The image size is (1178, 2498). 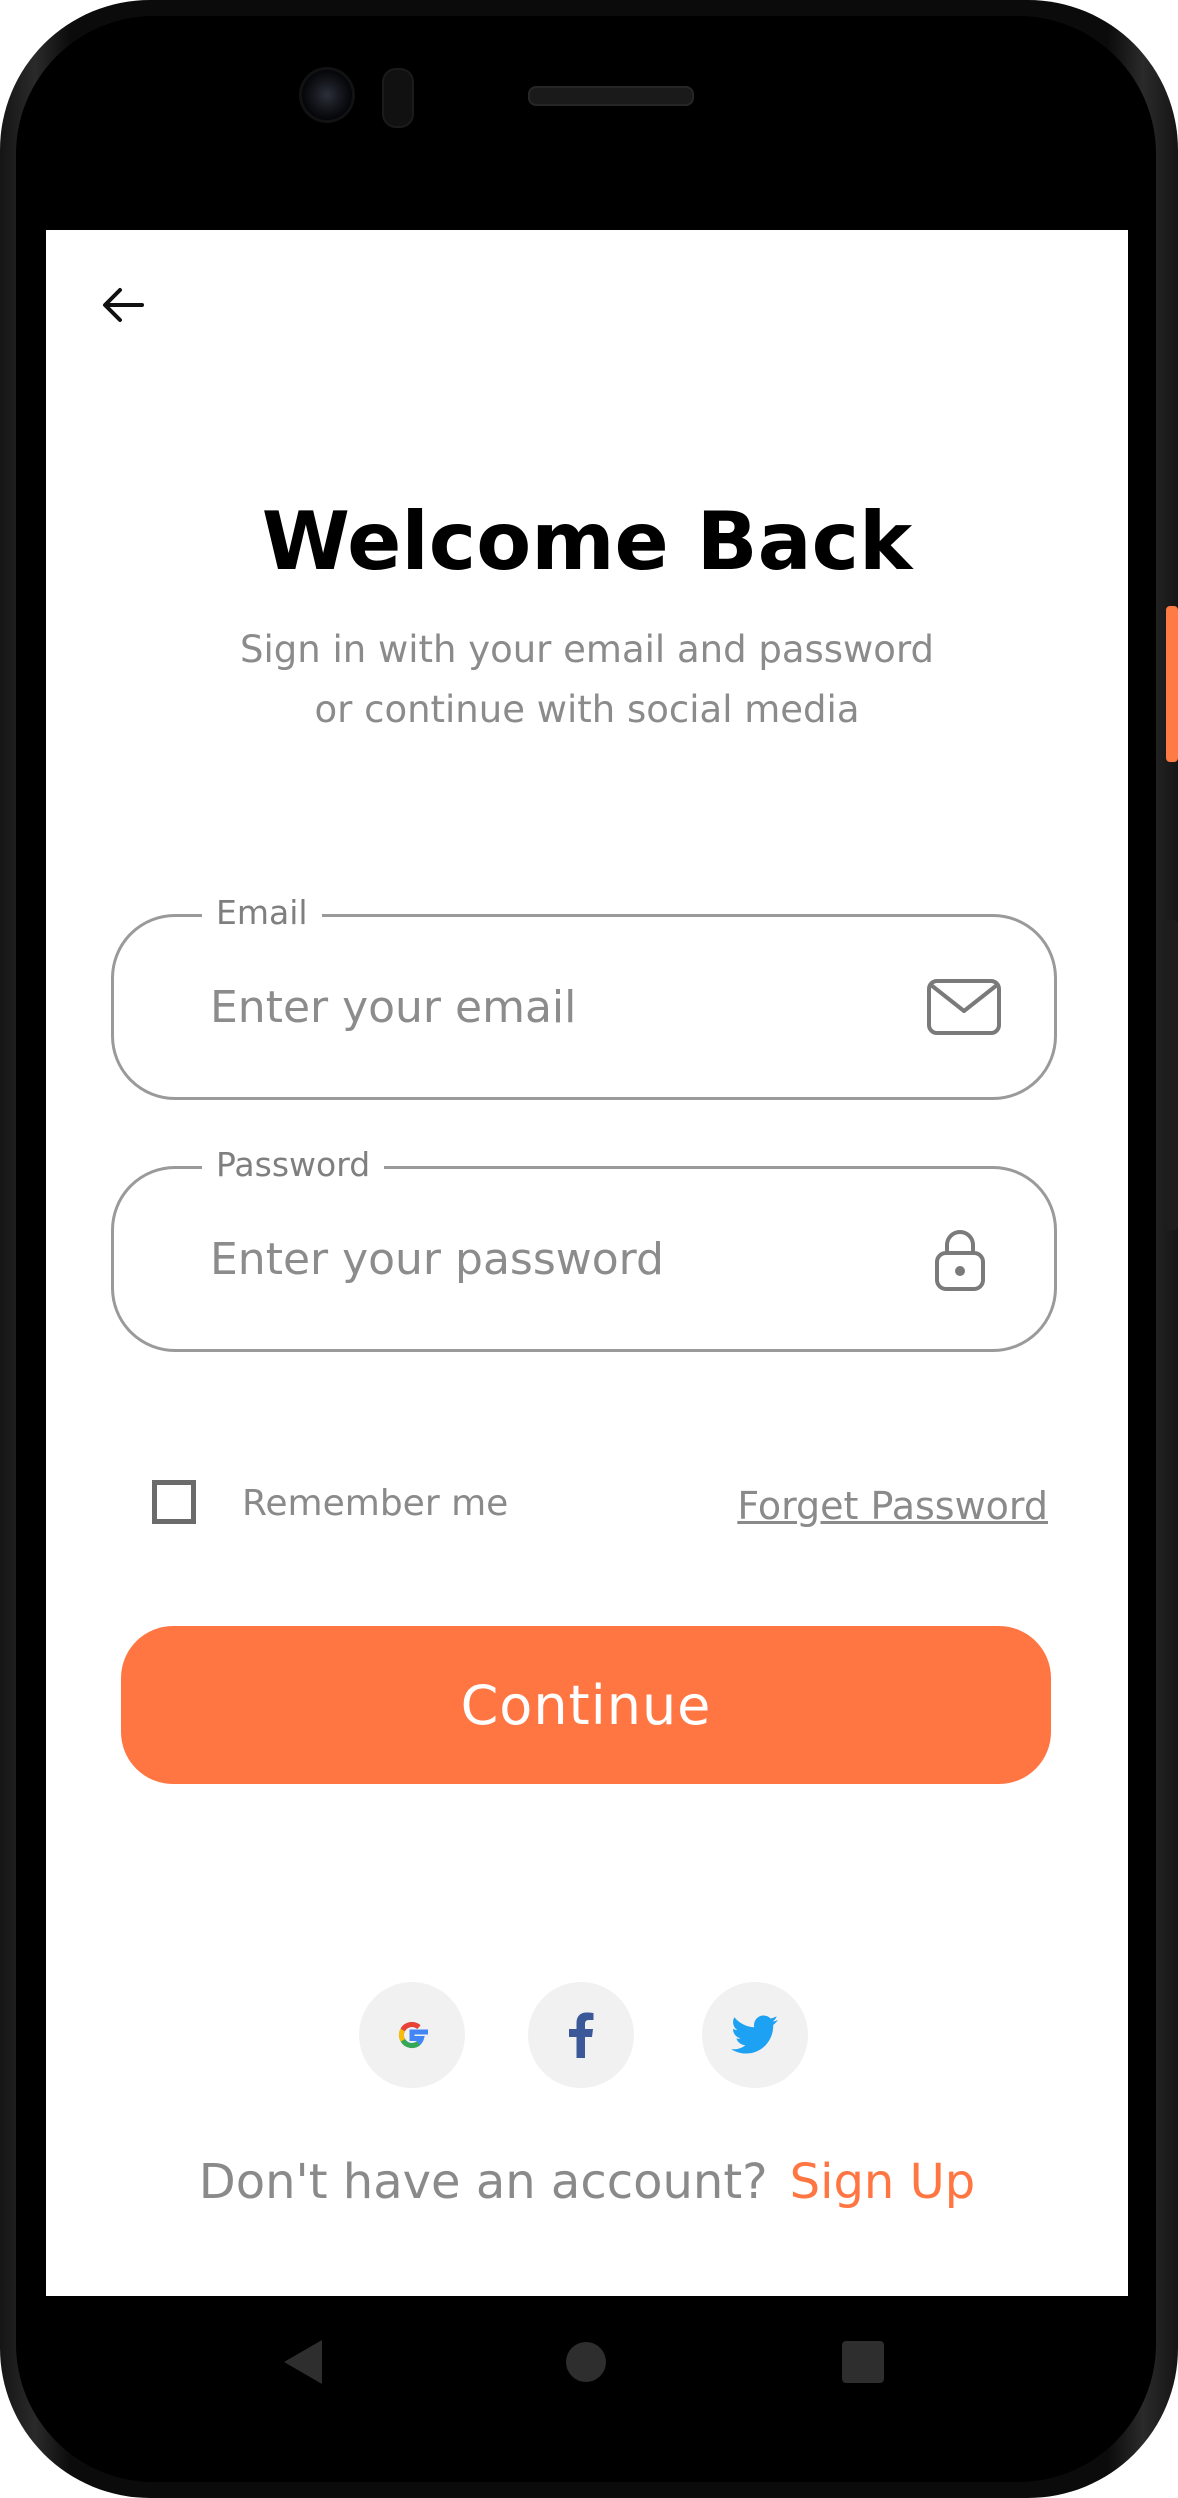 I want to click on nav-recent-apps-icon, so click(x=863, y=2362).